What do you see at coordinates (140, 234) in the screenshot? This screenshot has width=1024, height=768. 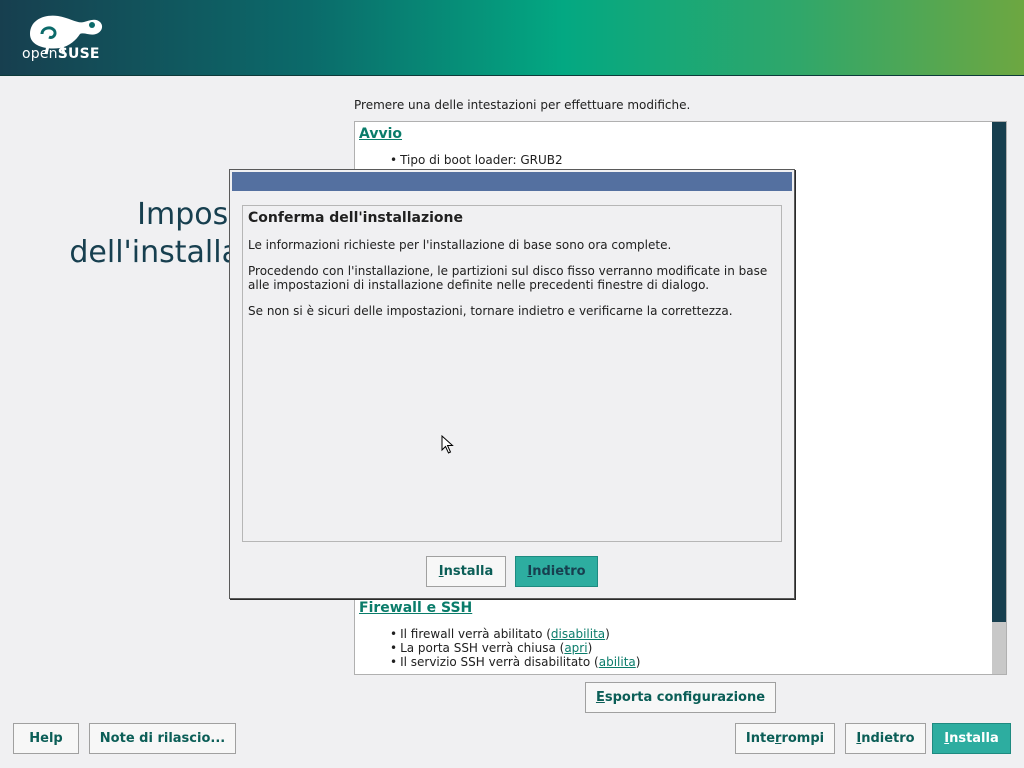 I see `page-title: Impost dell'installa` at bounding box center [140, 234].